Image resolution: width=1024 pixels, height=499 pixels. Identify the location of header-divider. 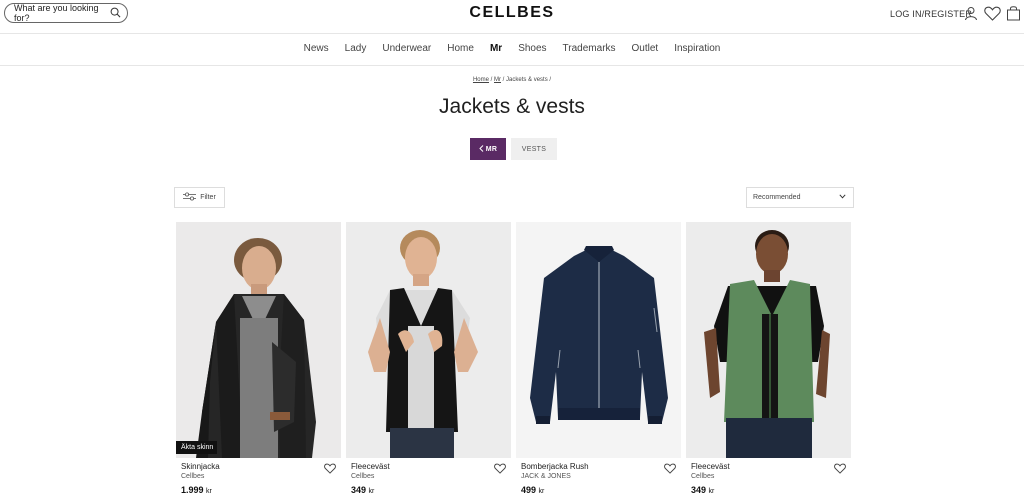
(512, 33).